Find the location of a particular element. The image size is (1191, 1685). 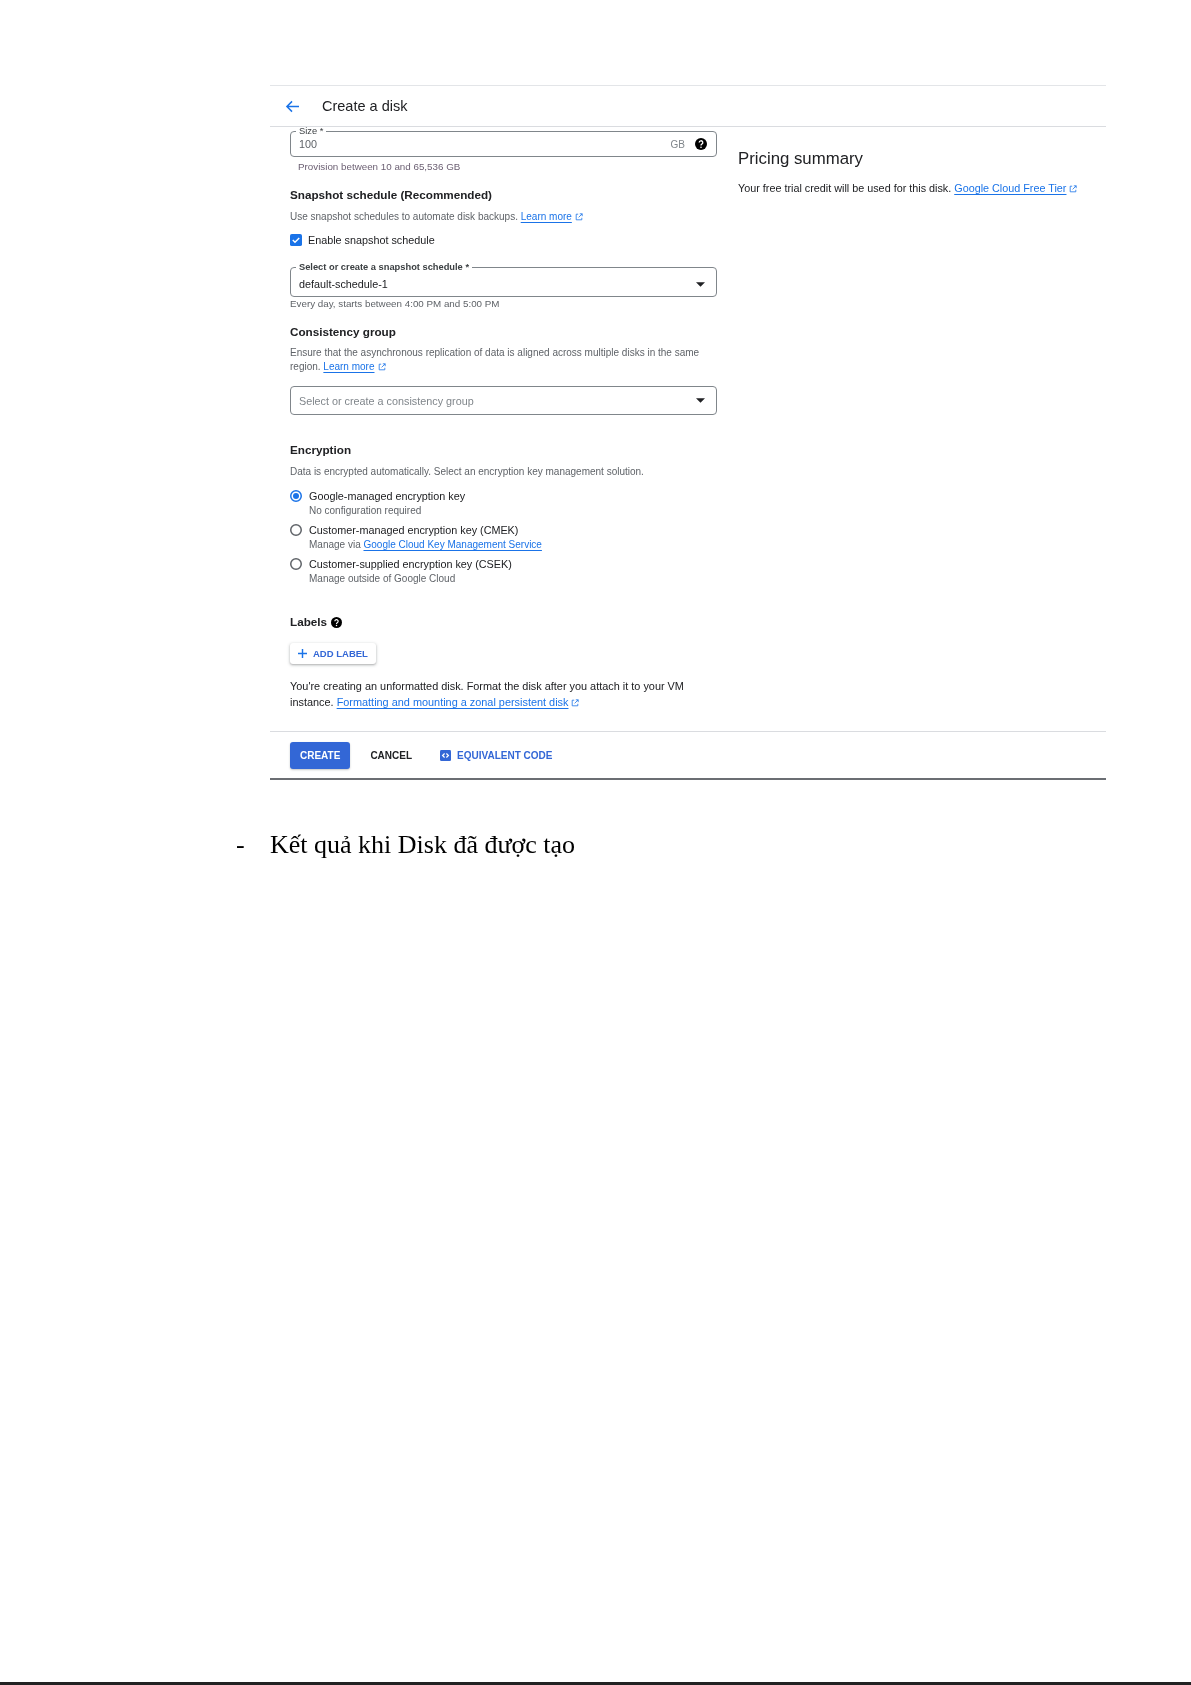

page-title: Create a disk is located at coordinates (365, 106).